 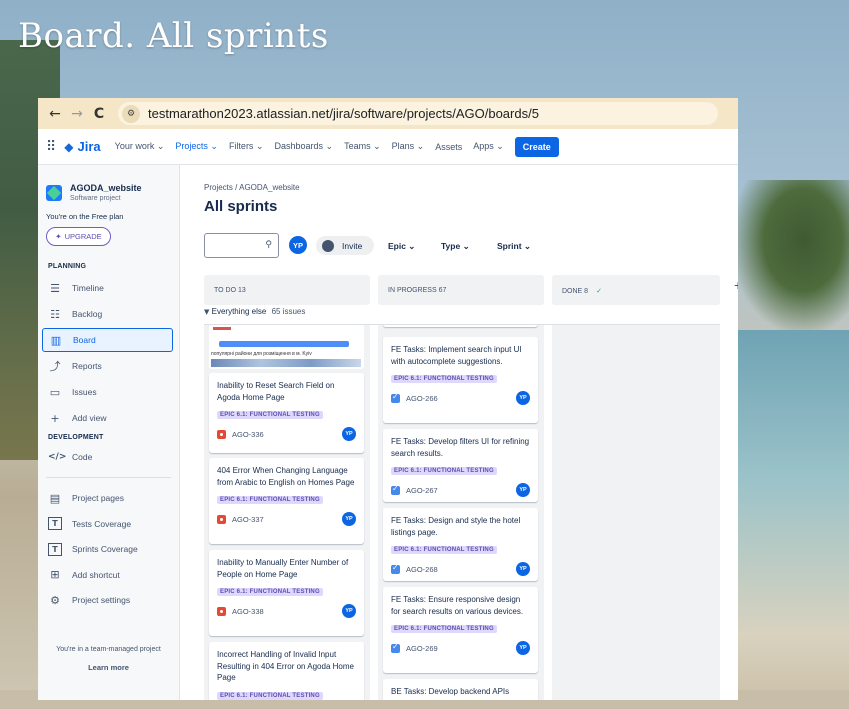 What do you see at coordinates (196, 146) in the screenshot?
I see `nav-projects: Projects ⌄` at bounding box center [196, 146].